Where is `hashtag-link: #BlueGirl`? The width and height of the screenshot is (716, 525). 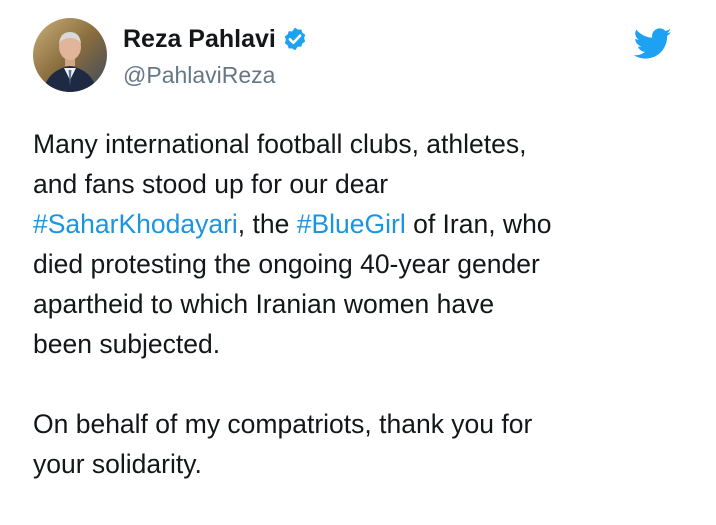 hashtag-link: #BlueGirl is located at coordinates (351, 224).